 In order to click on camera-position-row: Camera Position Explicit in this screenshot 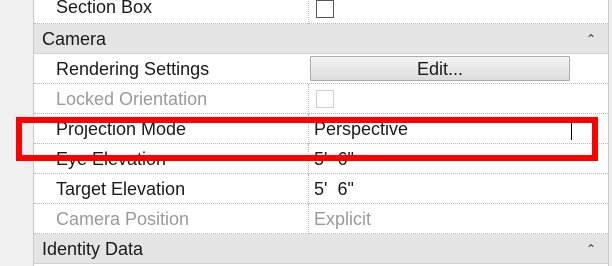, I will do `click(321, 219)`.